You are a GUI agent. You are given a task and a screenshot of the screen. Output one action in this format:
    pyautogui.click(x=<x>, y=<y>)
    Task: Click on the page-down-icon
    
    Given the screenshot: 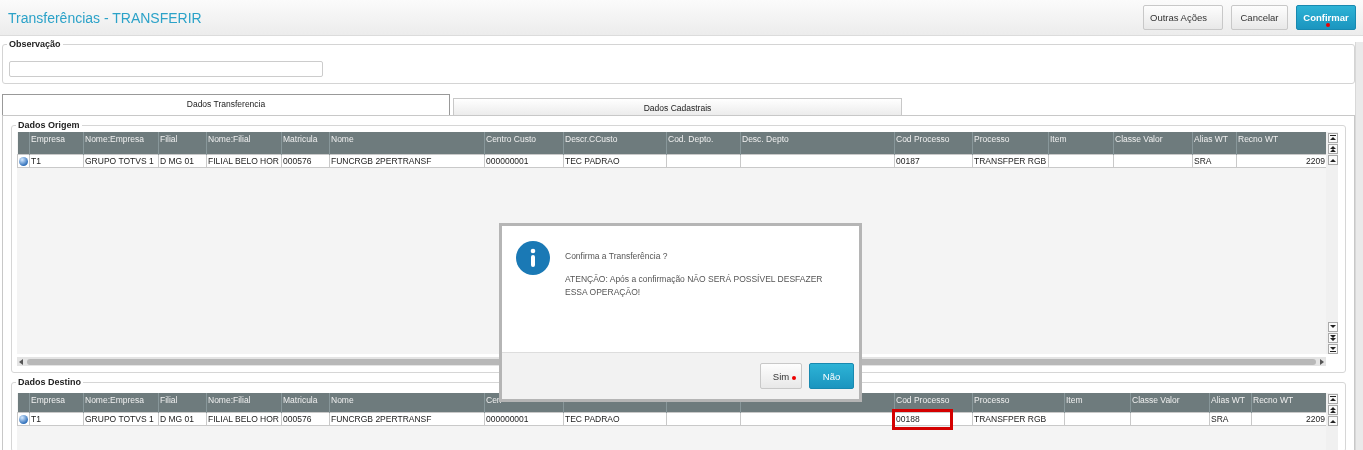 What is the action you would take?
    pyautogui.click(x=1333, y=338)
    